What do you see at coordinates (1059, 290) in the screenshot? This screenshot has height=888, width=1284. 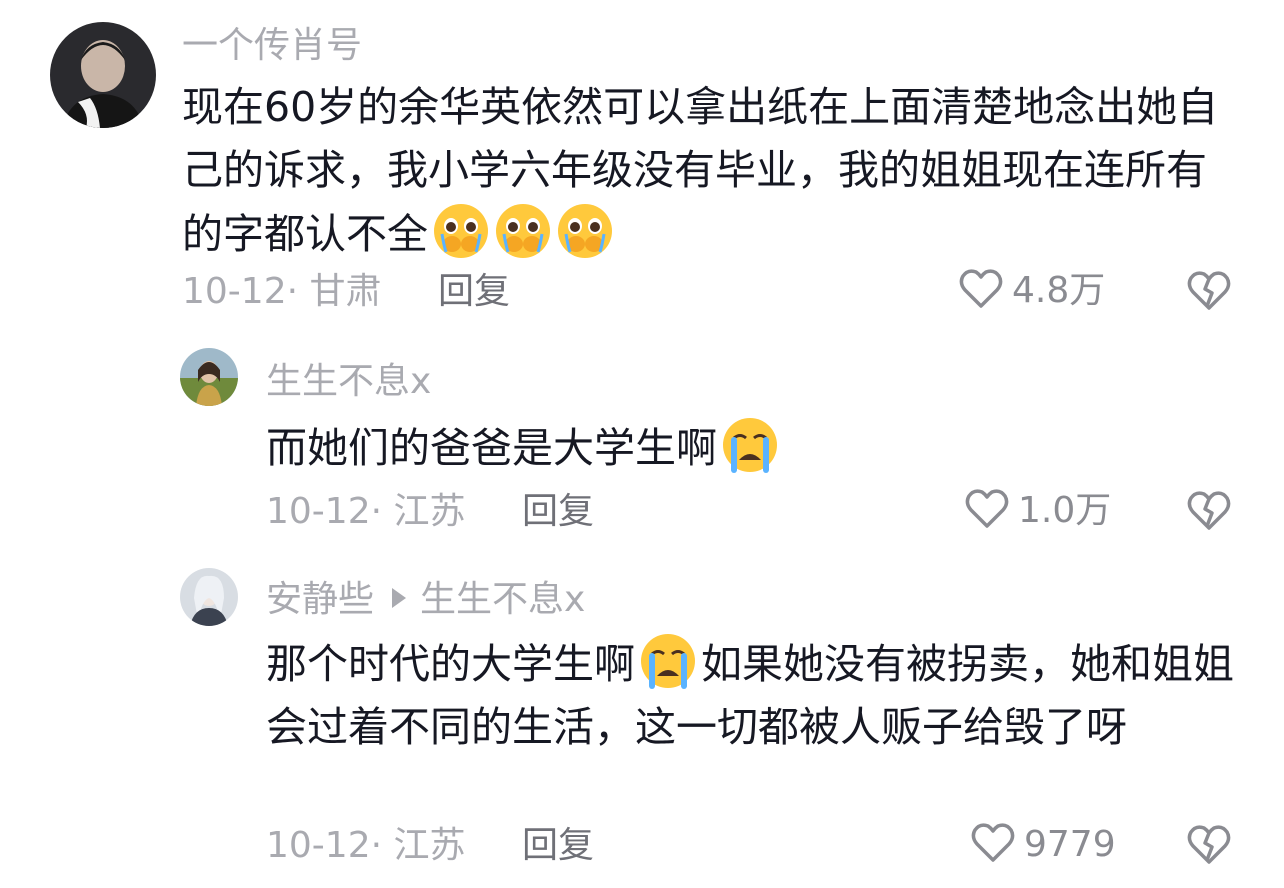 I see `like-count: 4.8万` at bounding box center [1059, 290].